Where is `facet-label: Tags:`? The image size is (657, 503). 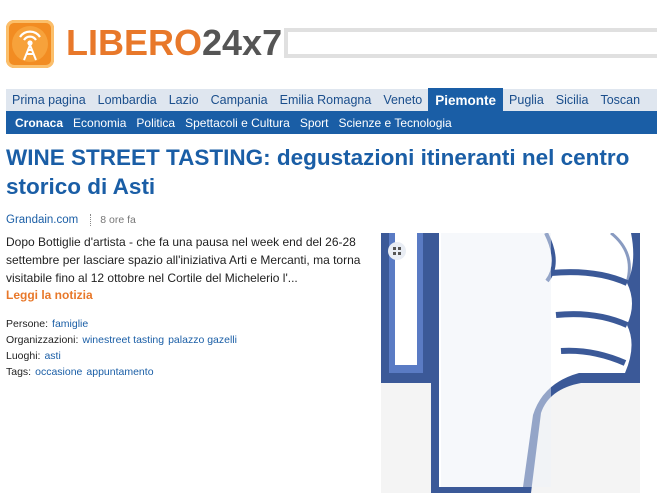 facet-label: Tags: is located at coordinates (19, 372).